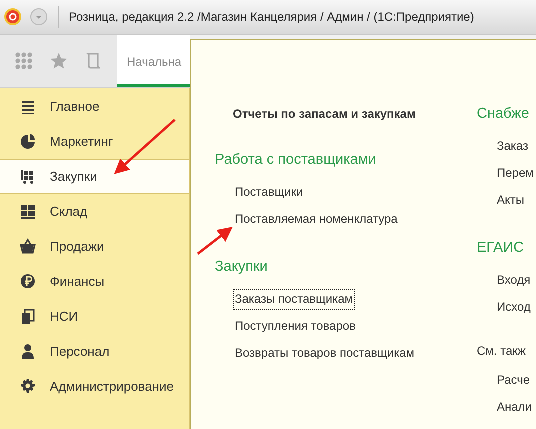  Describe the element at coordinates (94, 316) in the screenshot. I see `sidebar-item: НСИ` at that location.